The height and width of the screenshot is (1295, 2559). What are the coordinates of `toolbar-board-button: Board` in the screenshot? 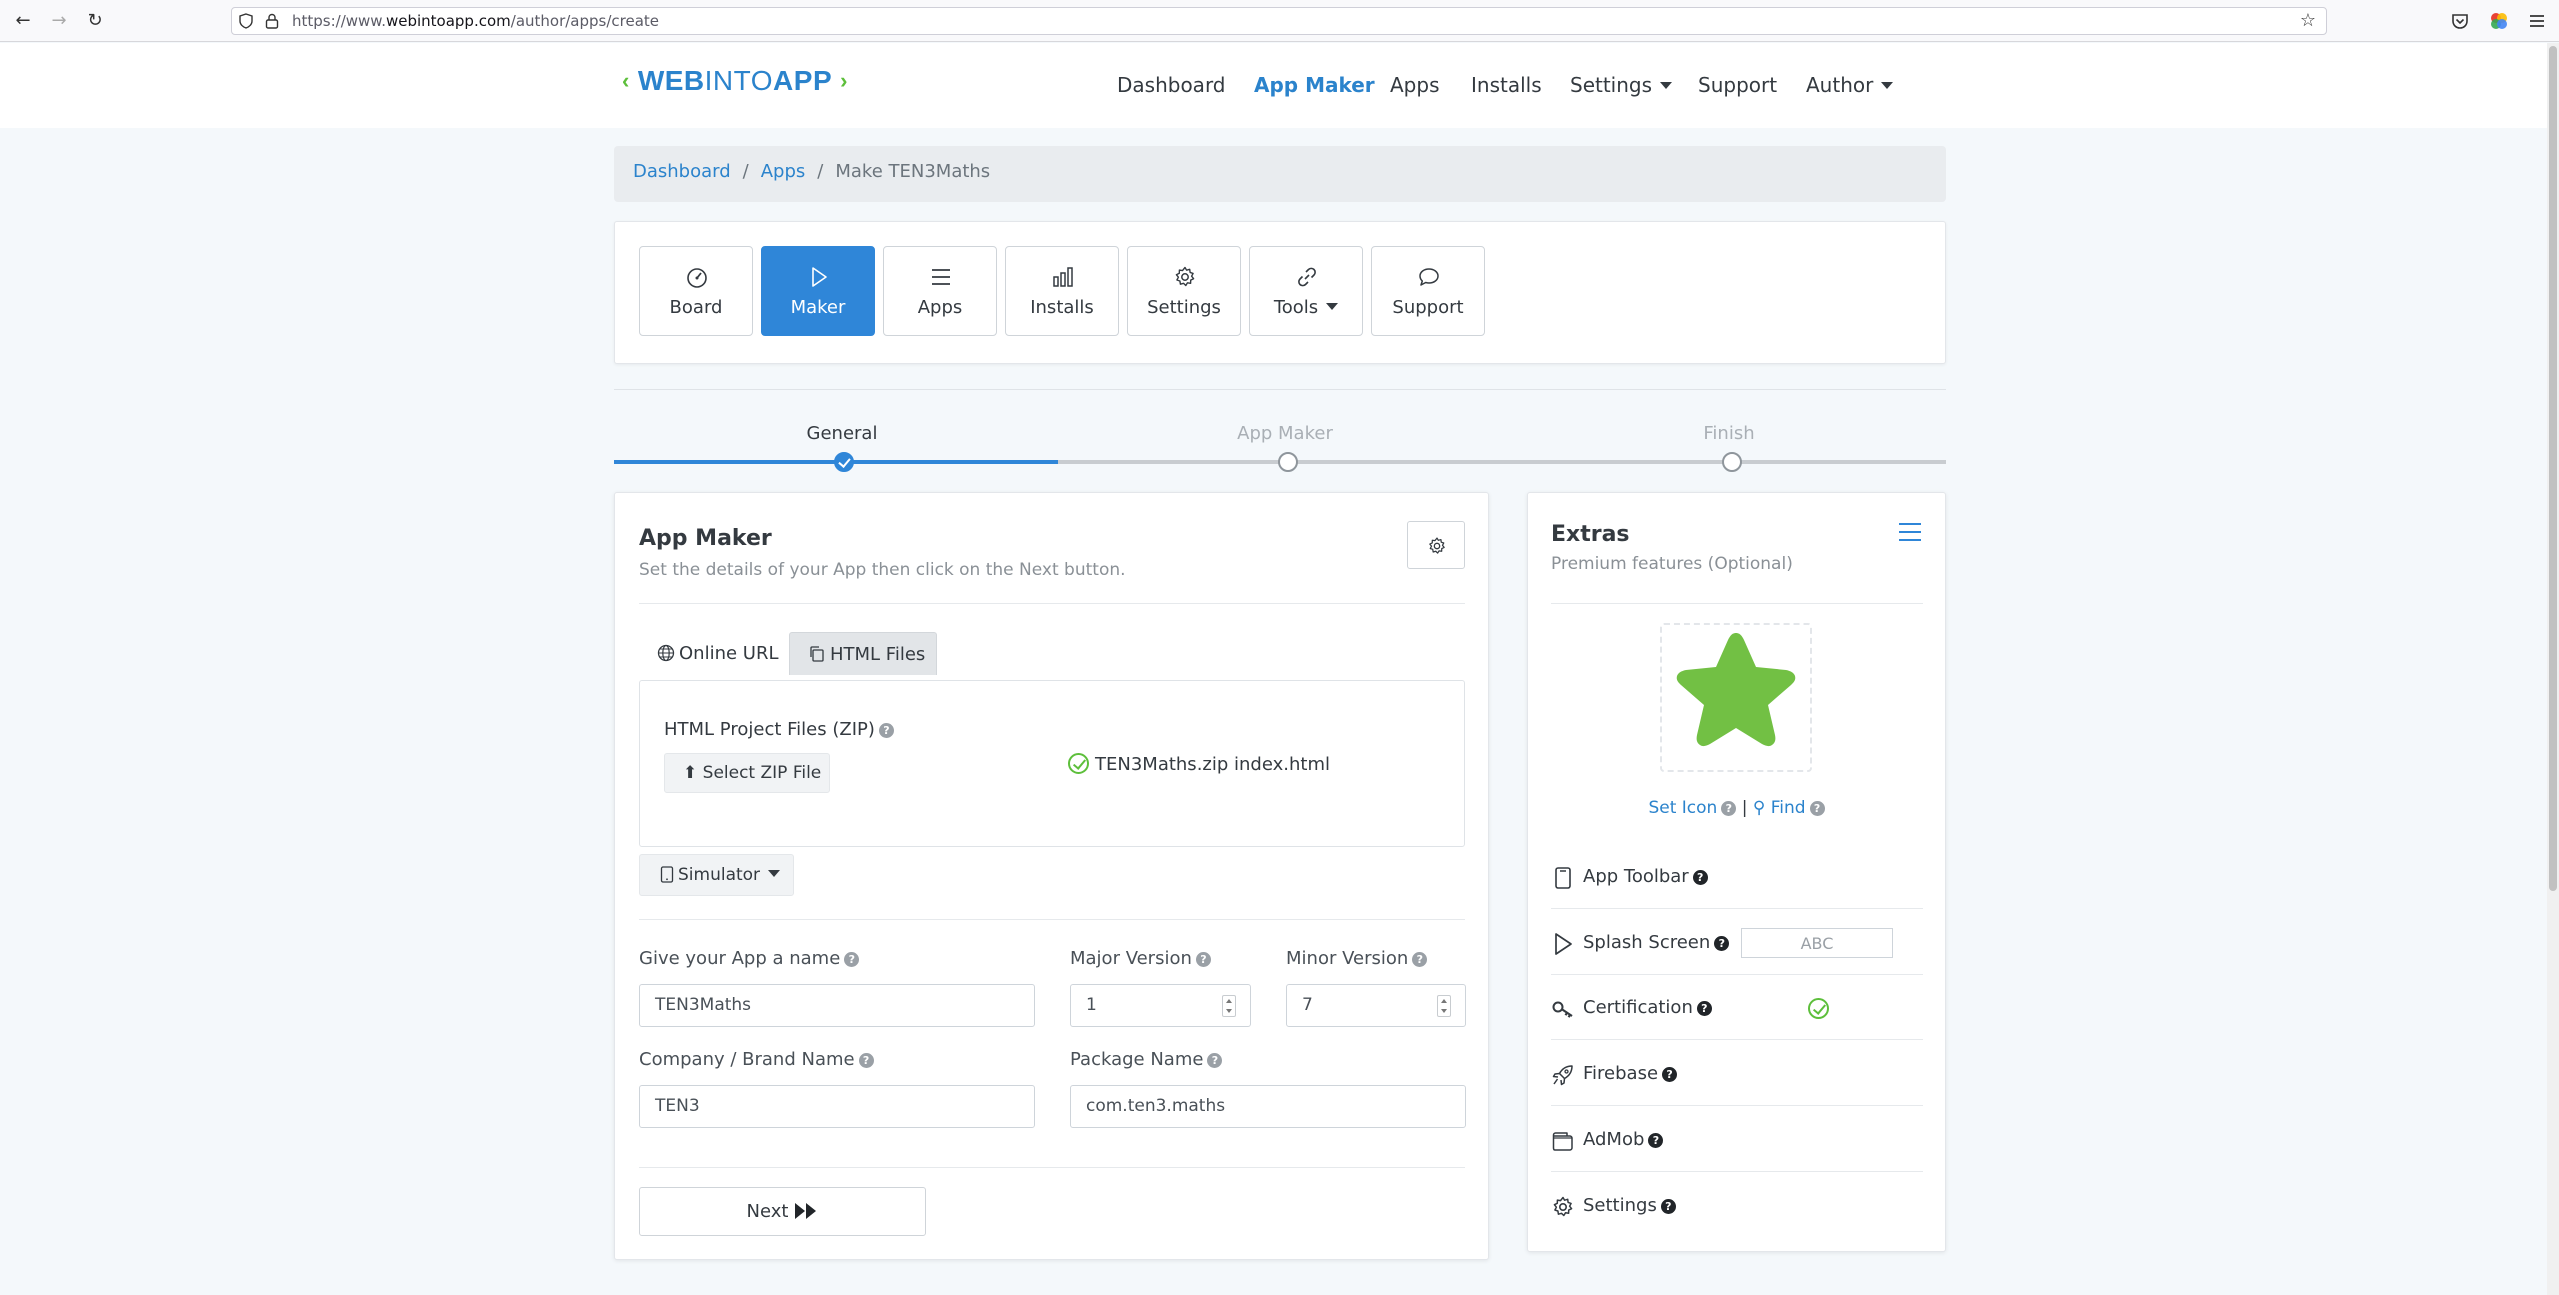 It's located at (696, 291).